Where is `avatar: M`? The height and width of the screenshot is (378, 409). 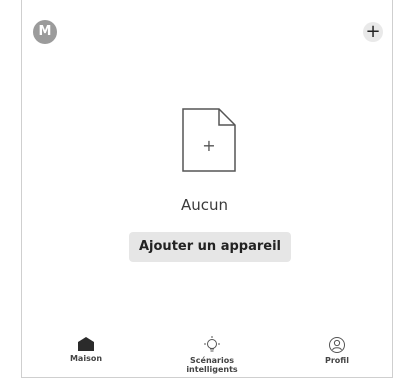 avatar: M is located at coordinates (45, 32).